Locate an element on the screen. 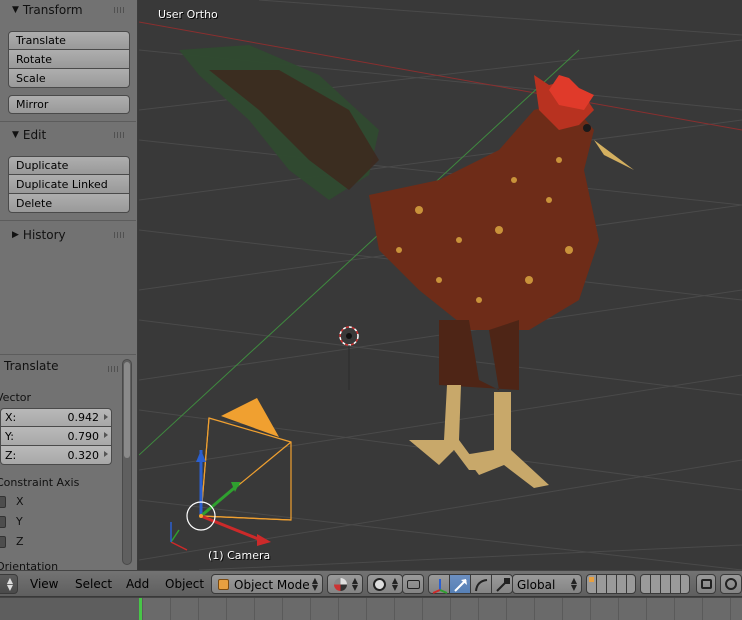  render-preview-toggle is located at coordinates (731, 584).